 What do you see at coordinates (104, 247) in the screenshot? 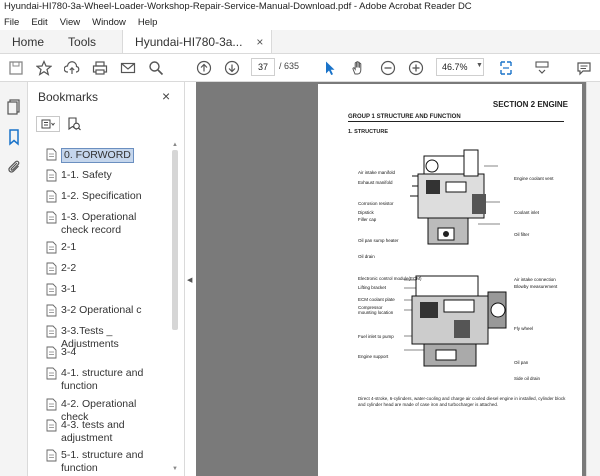
I see `bookmark-item: 2-1` at bounding box center [104, 247].